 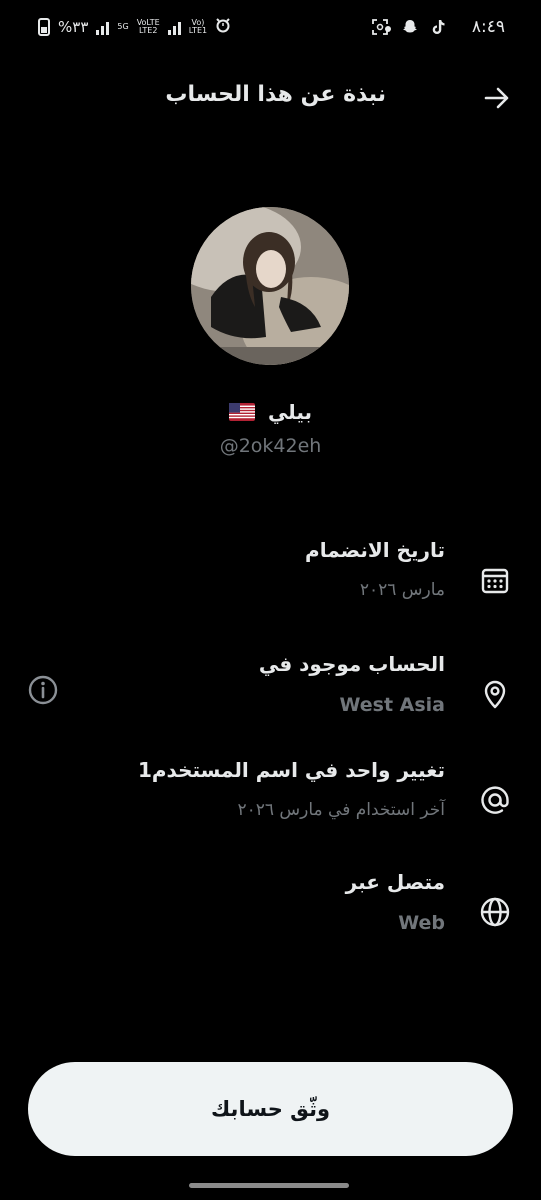 What do you see at coordinates (223, 27) in the screenshot?
I see `alarm-icon` at bounding box center [223, 27].